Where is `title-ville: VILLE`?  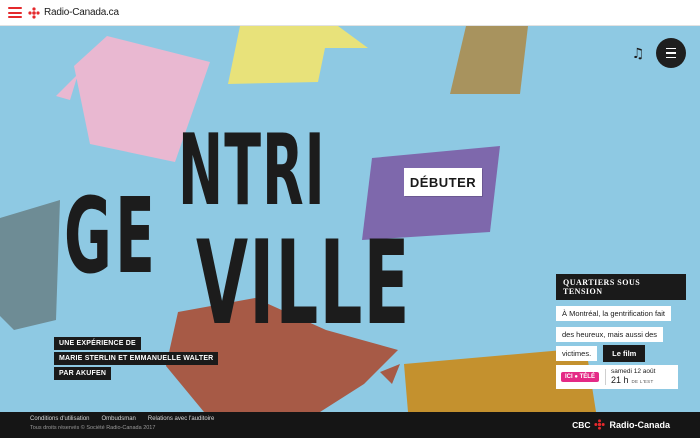 title-ville: VILLE is located at coordinates (303, 283).